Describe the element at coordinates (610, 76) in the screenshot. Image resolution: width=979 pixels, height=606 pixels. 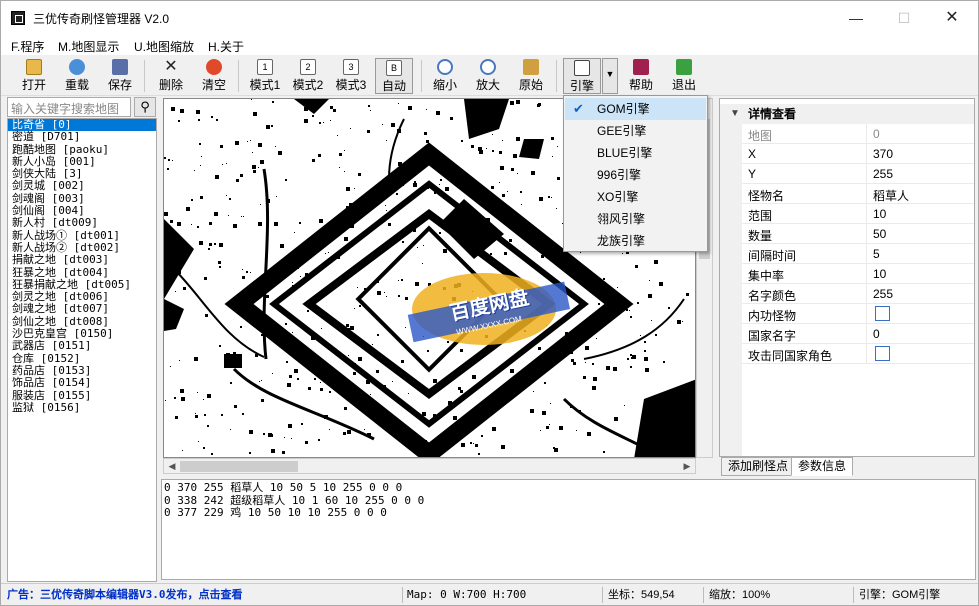
I see `engine-dropdown-arrow: ▼` at that location.